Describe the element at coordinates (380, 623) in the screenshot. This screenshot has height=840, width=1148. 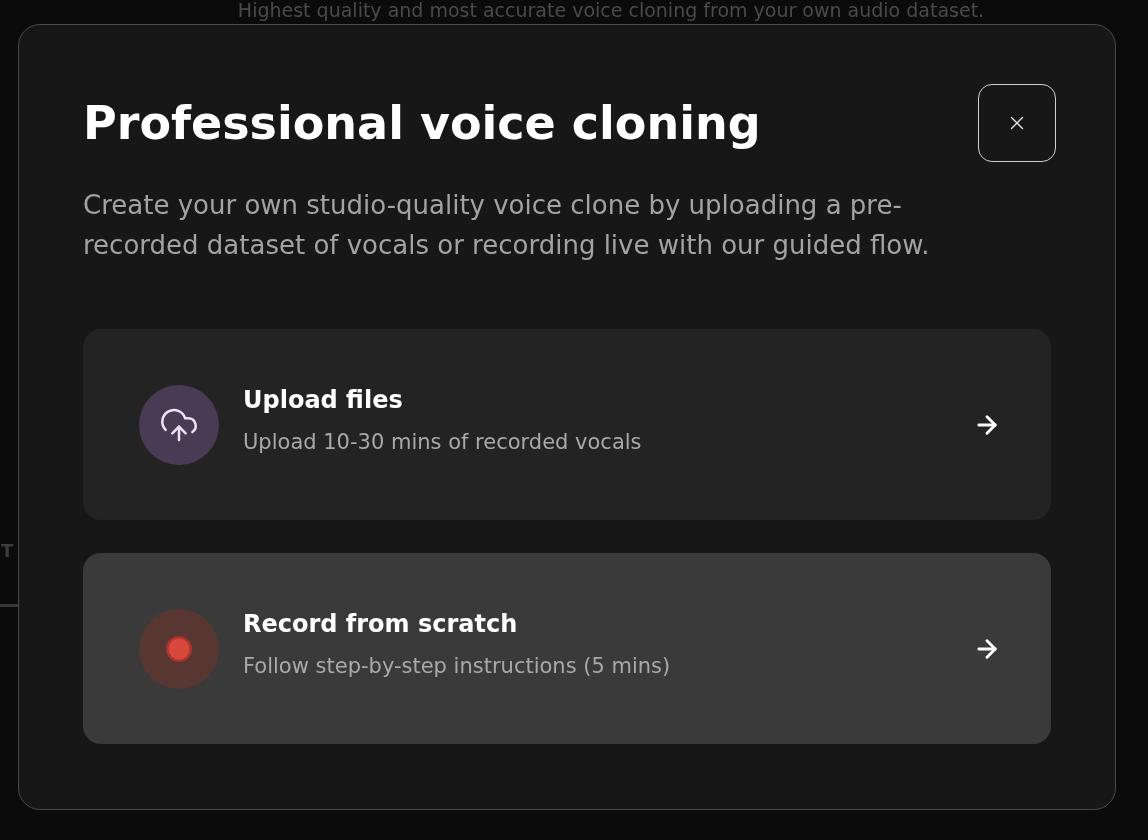
I see `option-title: Record from scratch` at that location.